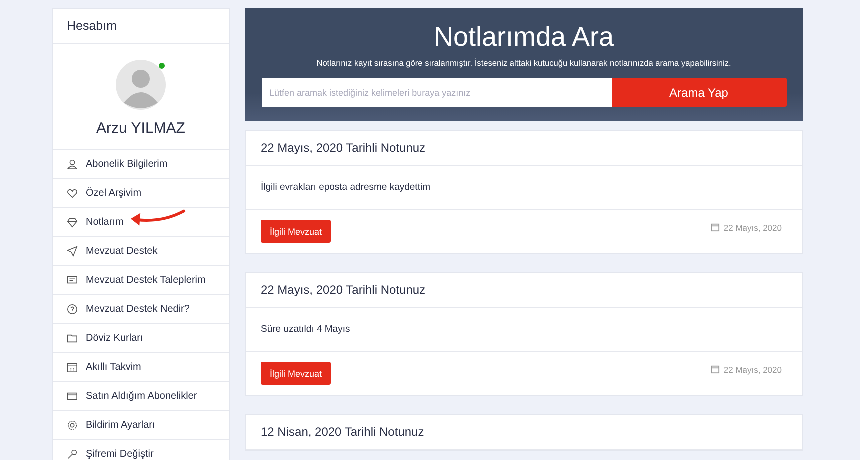 The height and width of the screenshot is (460, 860). I want to click on diamond-icon, so click(72, 222).